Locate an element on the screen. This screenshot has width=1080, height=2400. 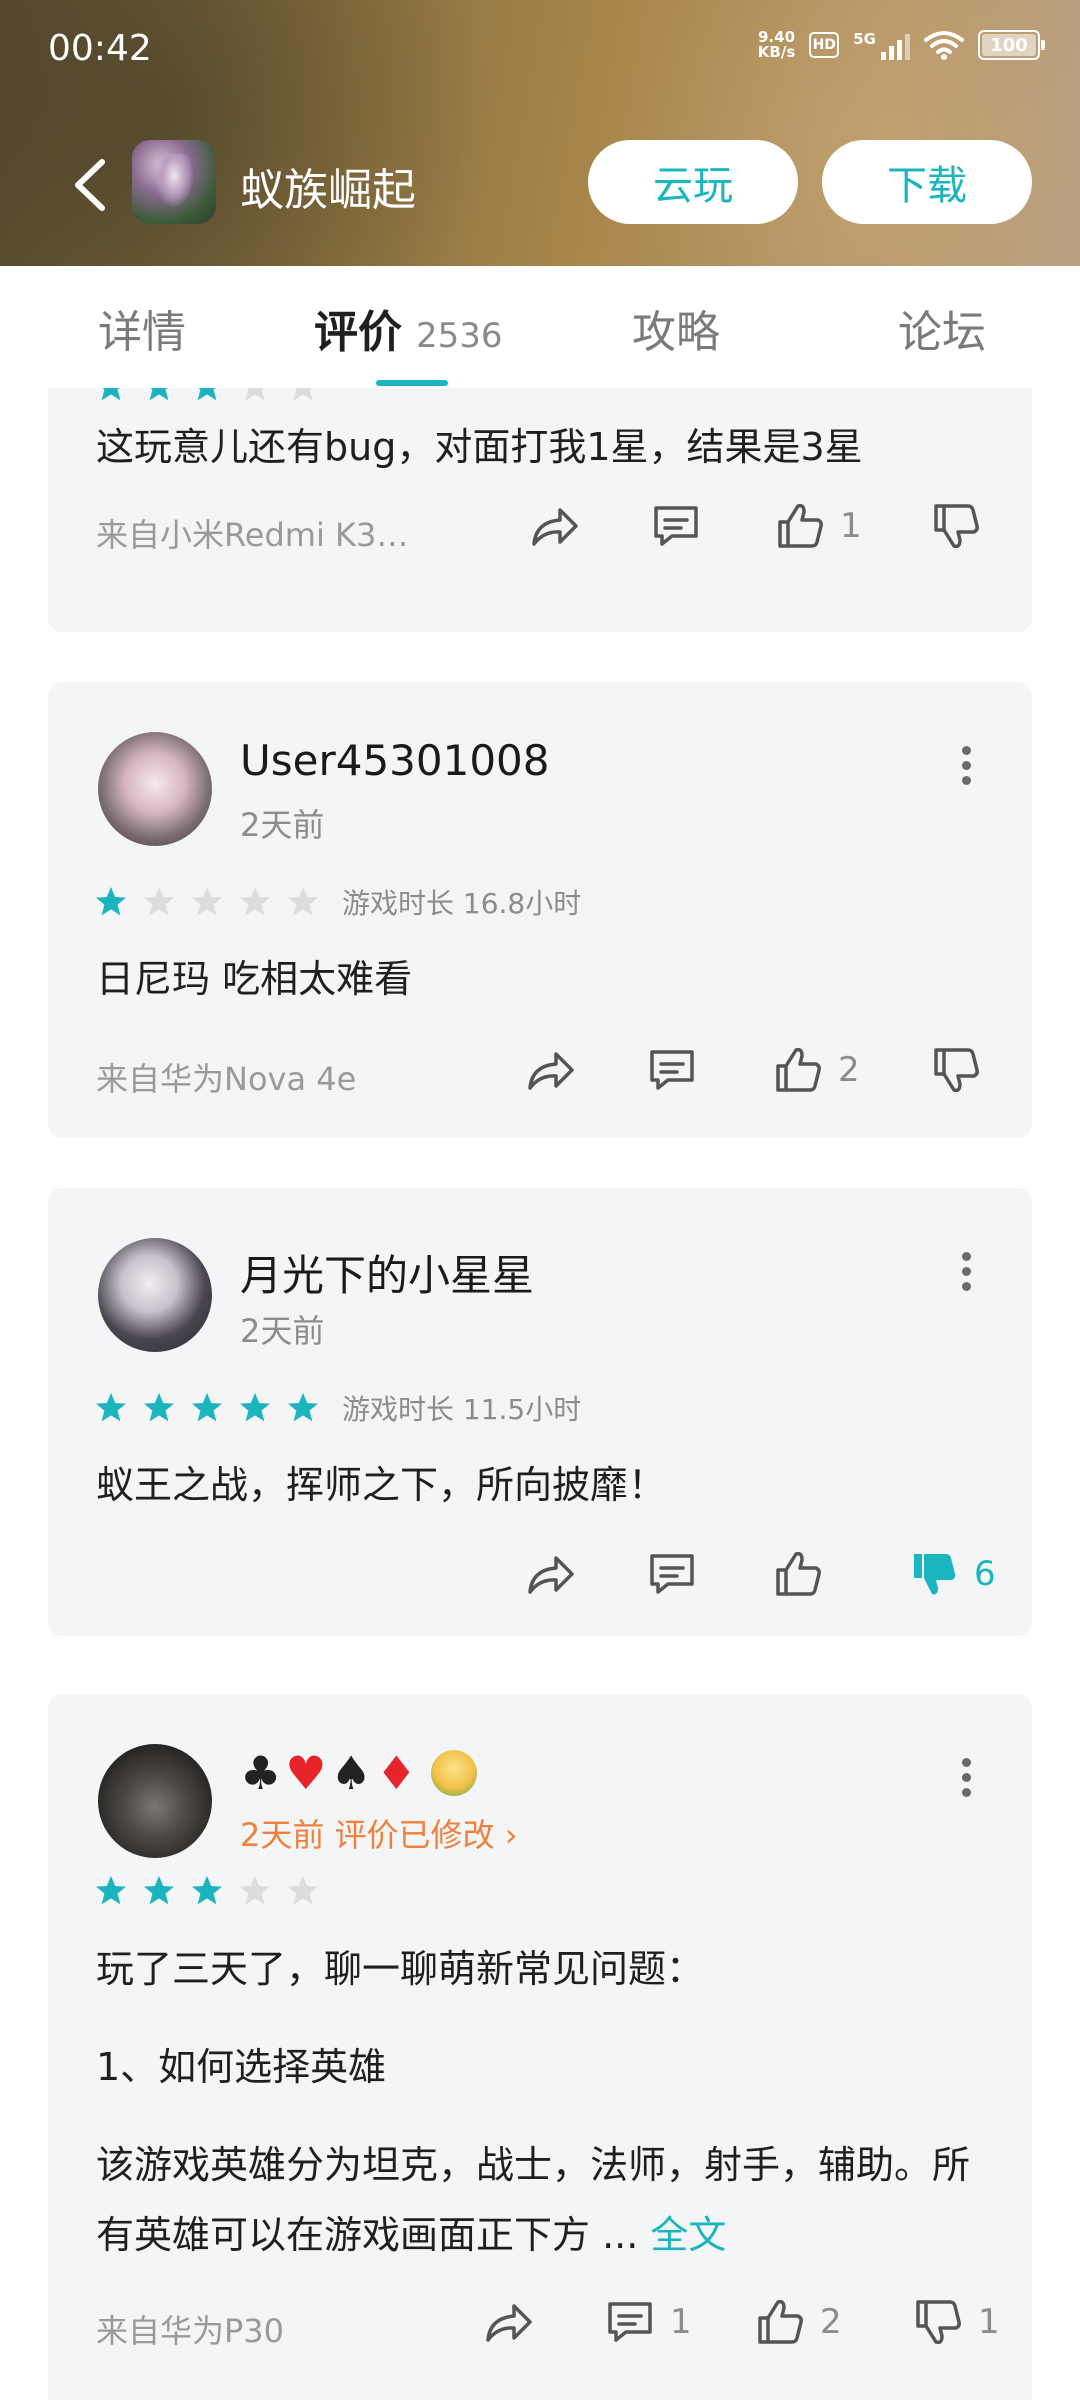
dislike-button: 6 is located at coordinates (951, 1574).